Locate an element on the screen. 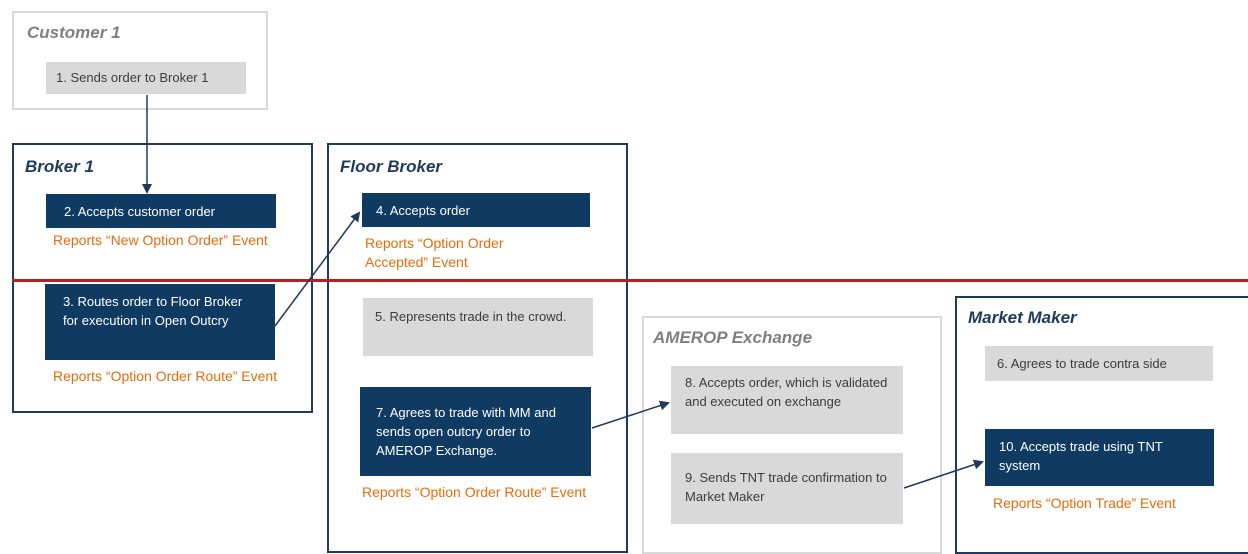 The image size is (1248, 554). step-5-box: 5. Represents trade in the crowd. is located at coordinates (478, 327).